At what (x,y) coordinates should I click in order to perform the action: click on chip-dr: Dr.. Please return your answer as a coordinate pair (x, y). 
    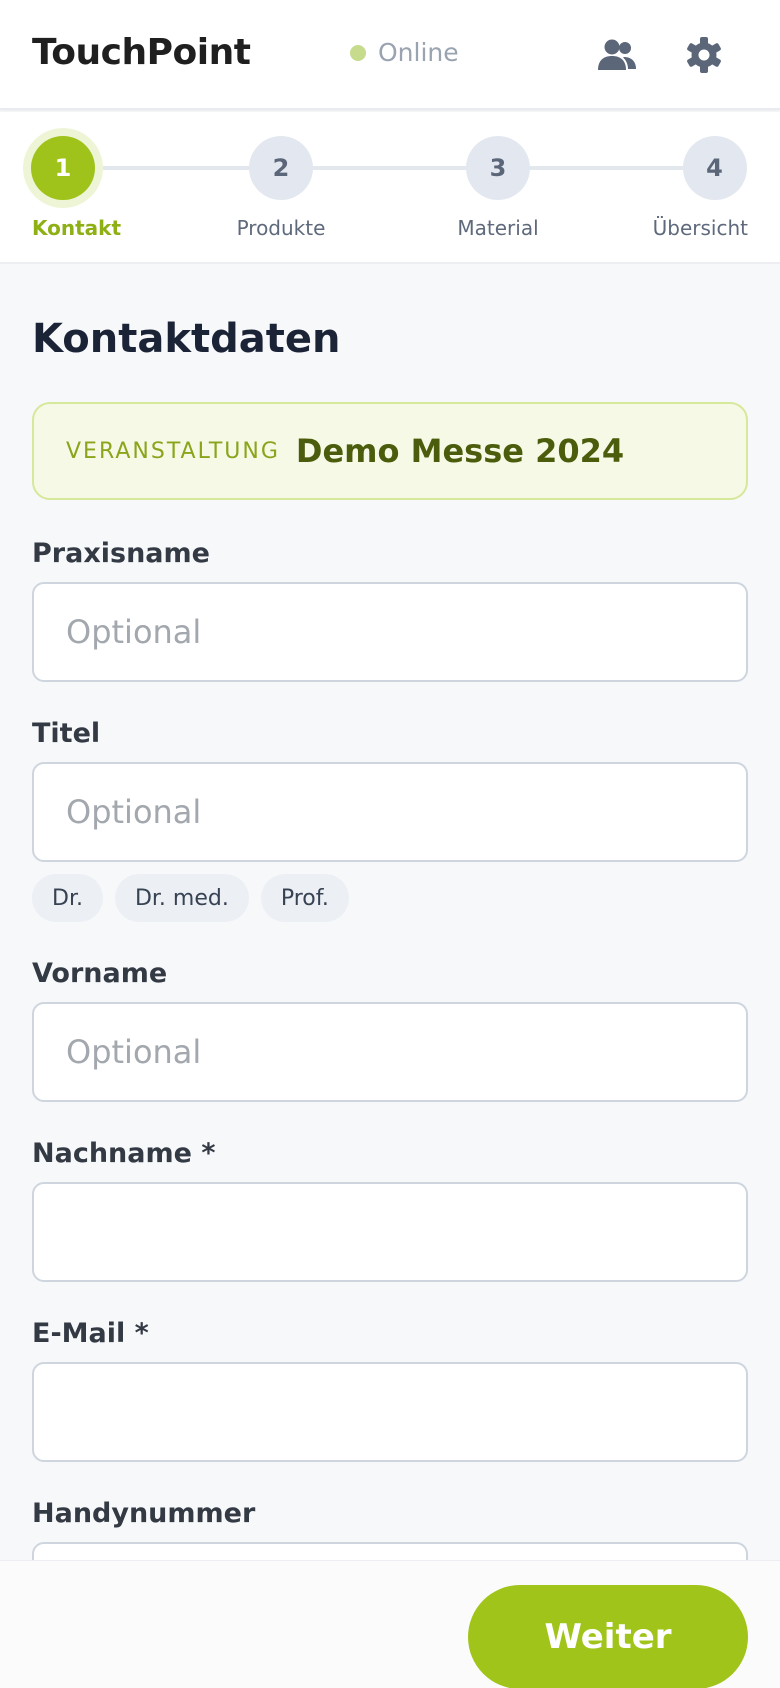
    Looking at the image, I should click on (67, 898).